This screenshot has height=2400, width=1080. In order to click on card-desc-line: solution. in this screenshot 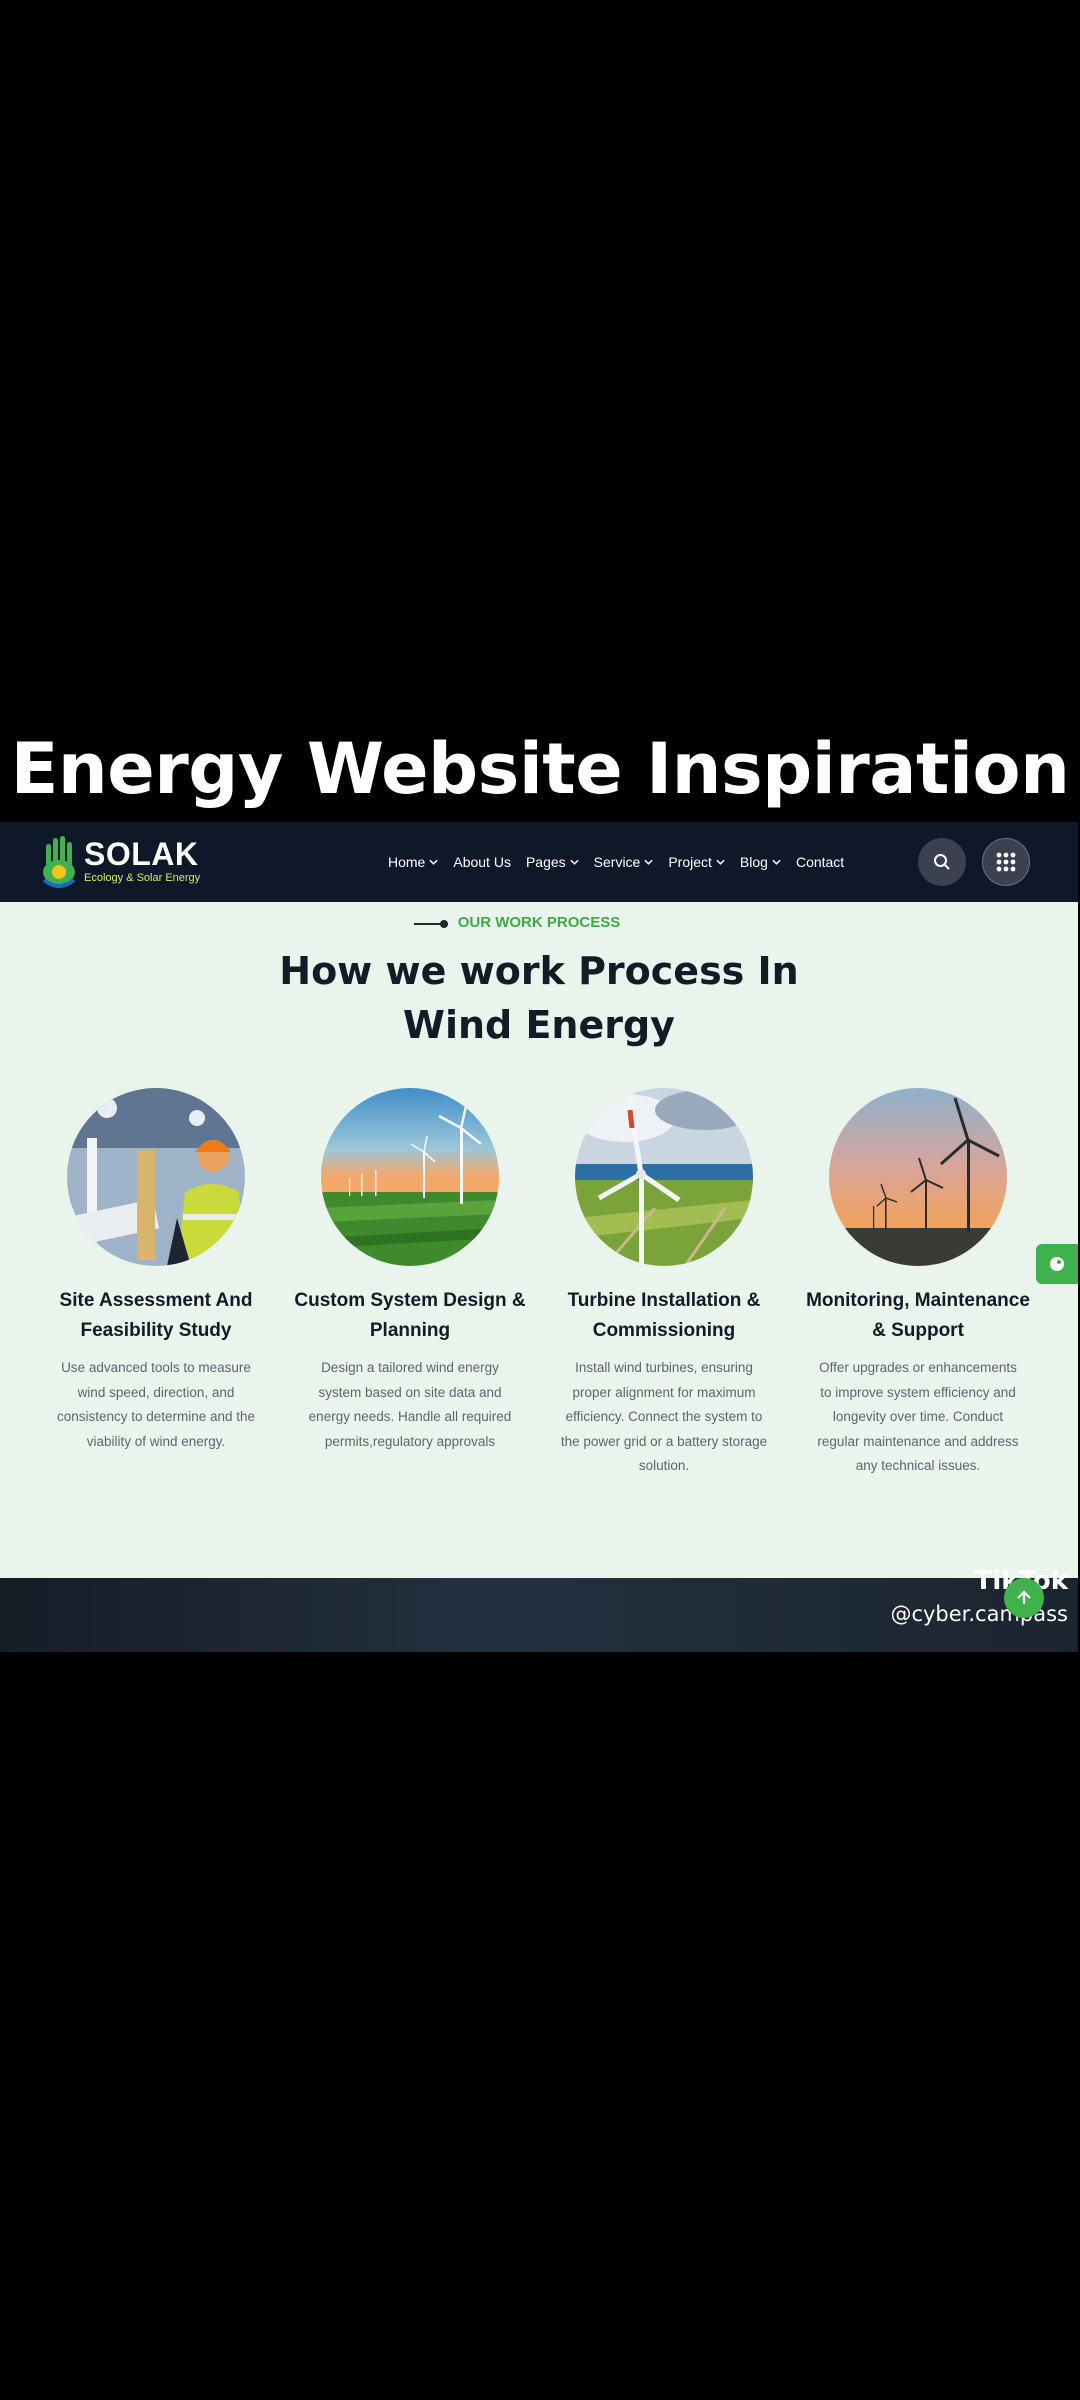, I will do `click(664, 1465)`.